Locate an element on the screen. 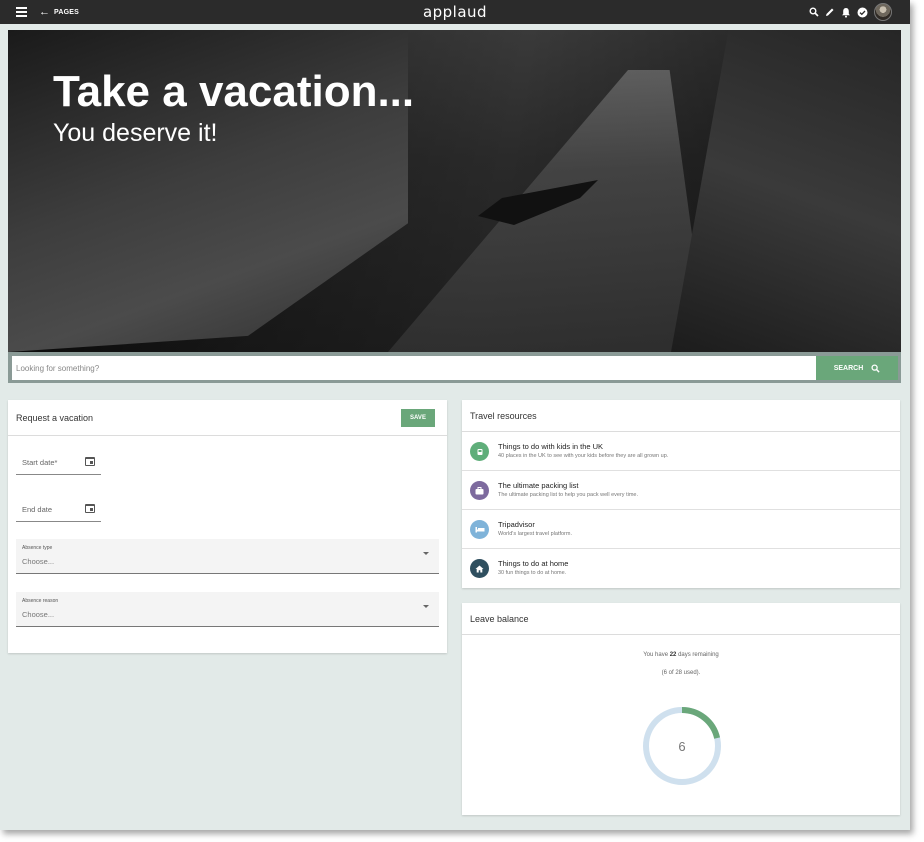 The height and width of the screenshot is (842, 924). resource-title: Things to do with kids in the UK is located at coordinates (551, 446).